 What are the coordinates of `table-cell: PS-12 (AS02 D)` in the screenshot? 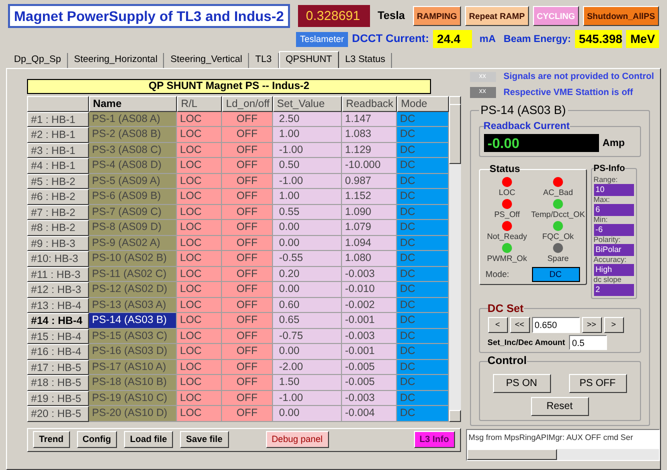 It's located at (133, 290).